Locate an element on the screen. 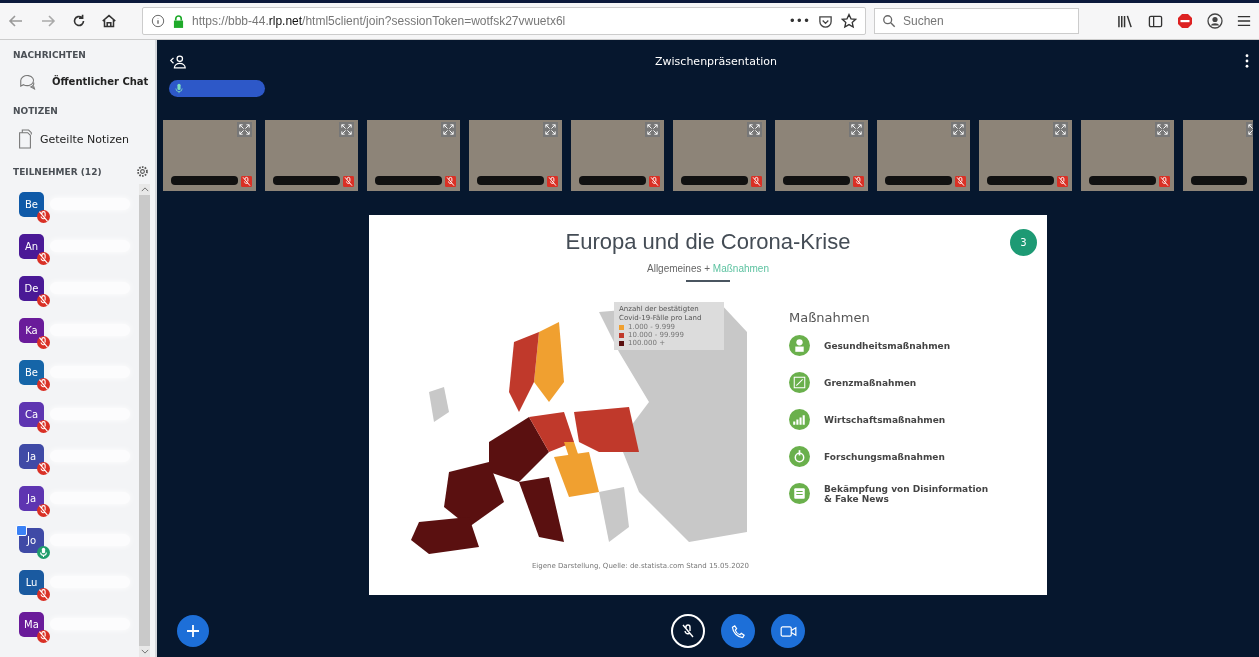  info-icon is located at coordinates (158, 21).